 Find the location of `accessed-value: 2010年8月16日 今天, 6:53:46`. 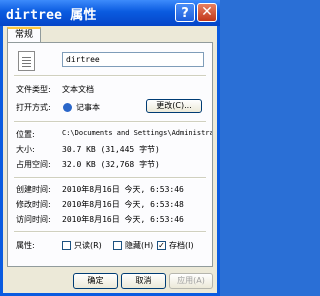

accessed-value: 2010年8月16日 今天, 6:53:46 is located at coordinates (123, 219).